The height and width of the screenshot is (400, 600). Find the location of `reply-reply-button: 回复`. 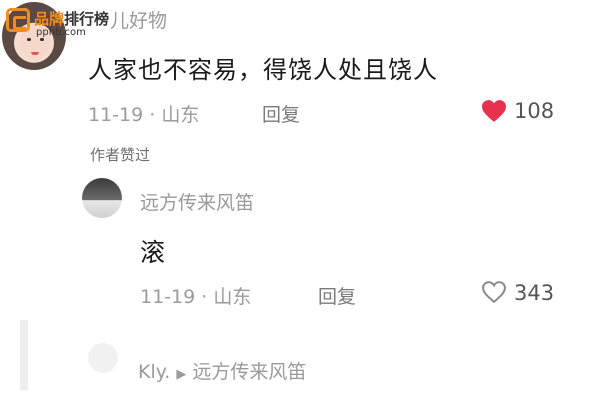

reply-reply-button: 回复 is located at coordinates (337, 295).